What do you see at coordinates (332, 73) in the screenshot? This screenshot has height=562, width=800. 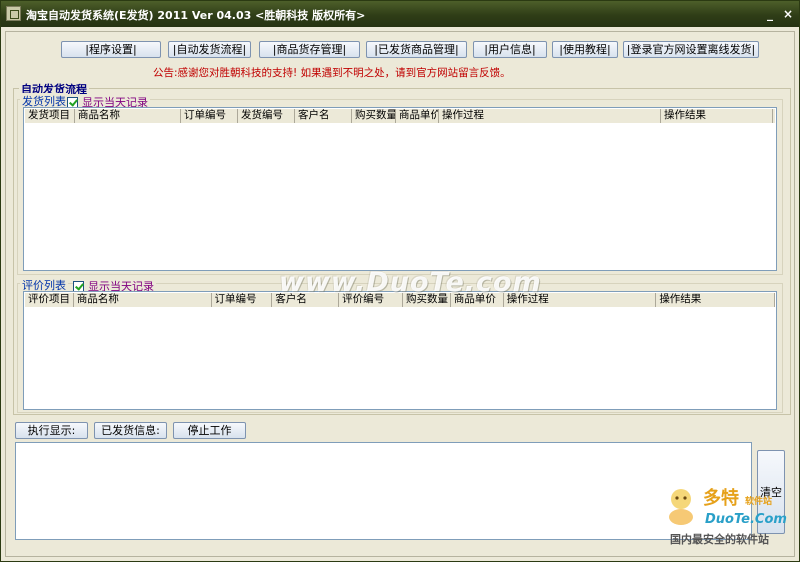 I see `notice-text: 公告:感谢您对胜朝科技的支持! 如果遇到不明之处，请到官方网站留言反馈。` at bounding box center [332, 73].